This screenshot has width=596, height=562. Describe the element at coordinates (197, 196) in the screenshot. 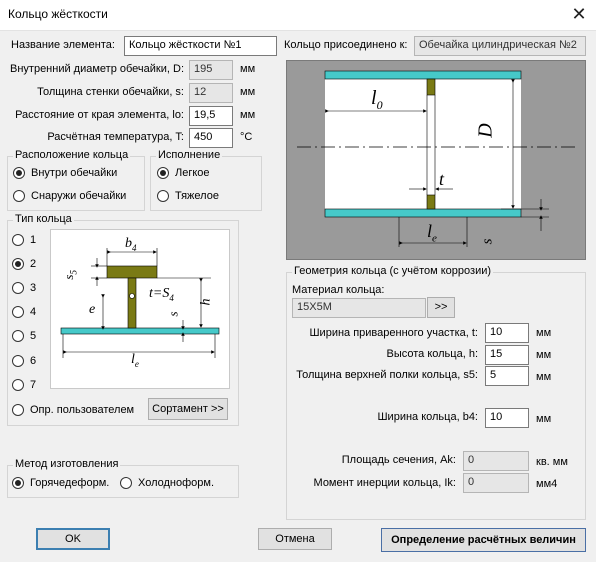

I see `execution-heavy-label: Тяжелое` at that location.